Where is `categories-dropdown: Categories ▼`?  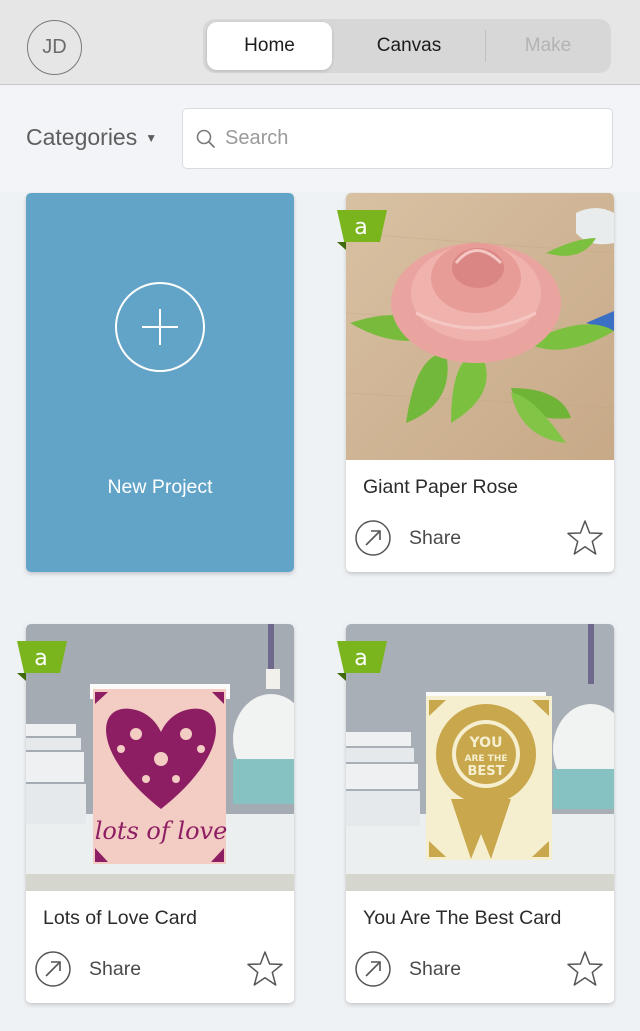 categories-dropdown: Categories ▼ is located at coordinates (91, 137).